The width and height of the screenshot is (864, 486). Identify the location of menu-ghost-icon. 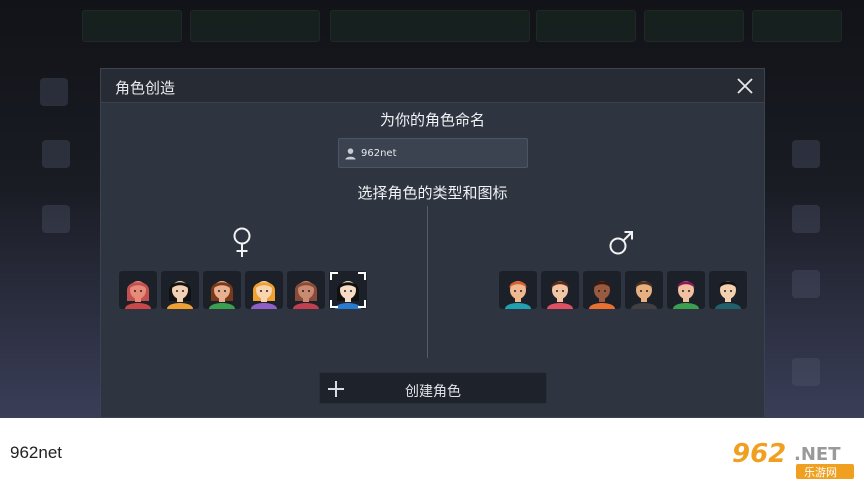
(54, 92).